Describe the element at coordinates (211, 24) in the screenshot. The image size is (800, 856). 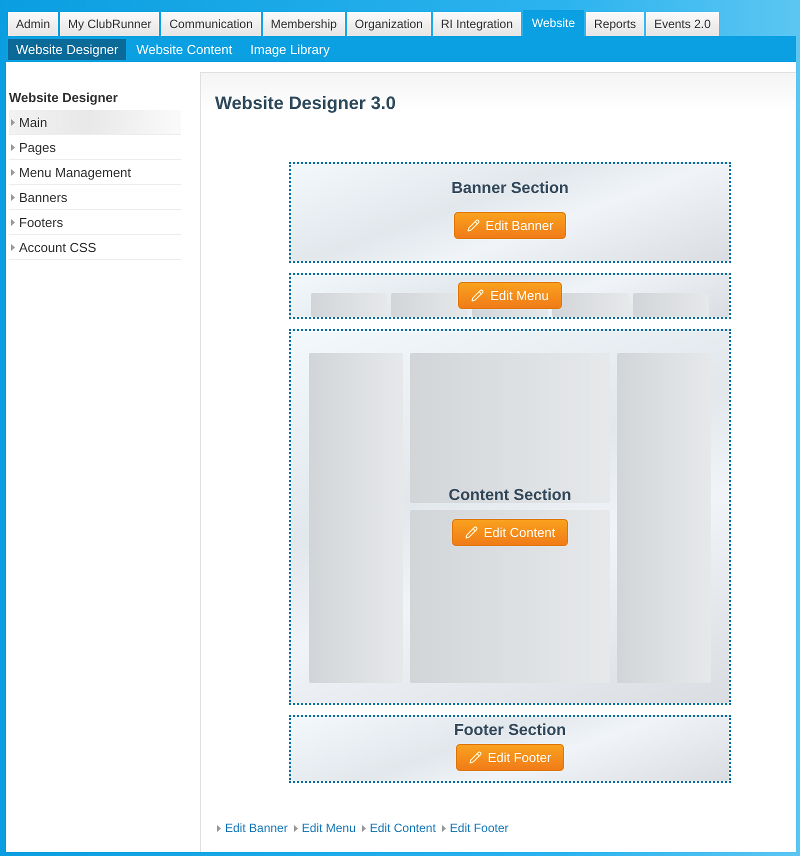
I see `nav-tab: Communication` at that location.